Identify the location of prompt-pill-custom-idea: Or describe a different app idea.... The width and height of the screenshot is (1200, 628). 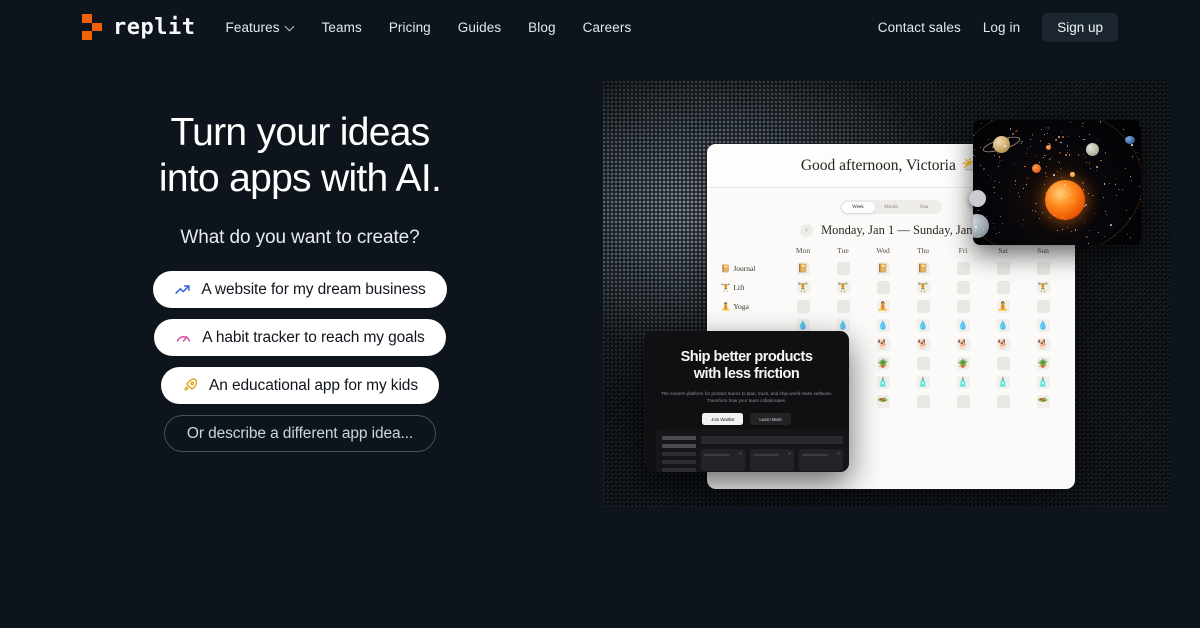
(300, 434).